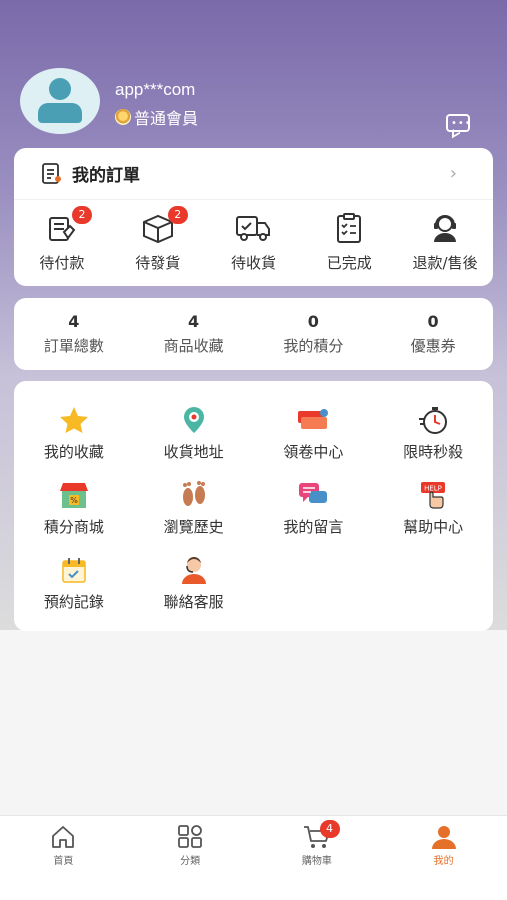 This screenshot has height=900, width=507. Describe the element at coordinates (62, 239) in the screenshot. I see `order-status-pending-payment: 2 待付款` at that location.